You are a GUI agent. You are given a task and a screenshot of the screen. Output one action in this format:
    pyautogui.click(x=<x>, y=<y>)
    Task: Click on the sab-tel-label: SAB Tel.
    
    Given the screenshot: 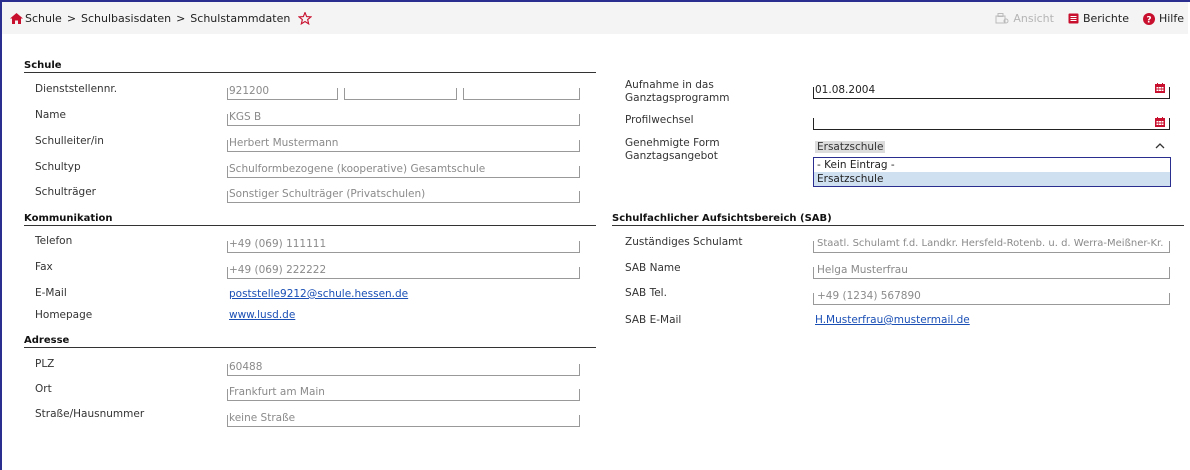 What is the action you would take?
    pyautogui.click(x=646, y=293)
    